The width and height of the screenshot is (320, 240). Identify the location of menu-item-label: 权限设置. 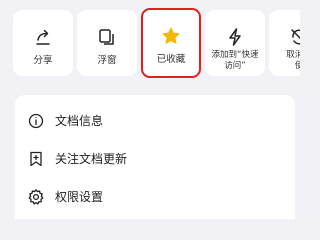
(79, 197).